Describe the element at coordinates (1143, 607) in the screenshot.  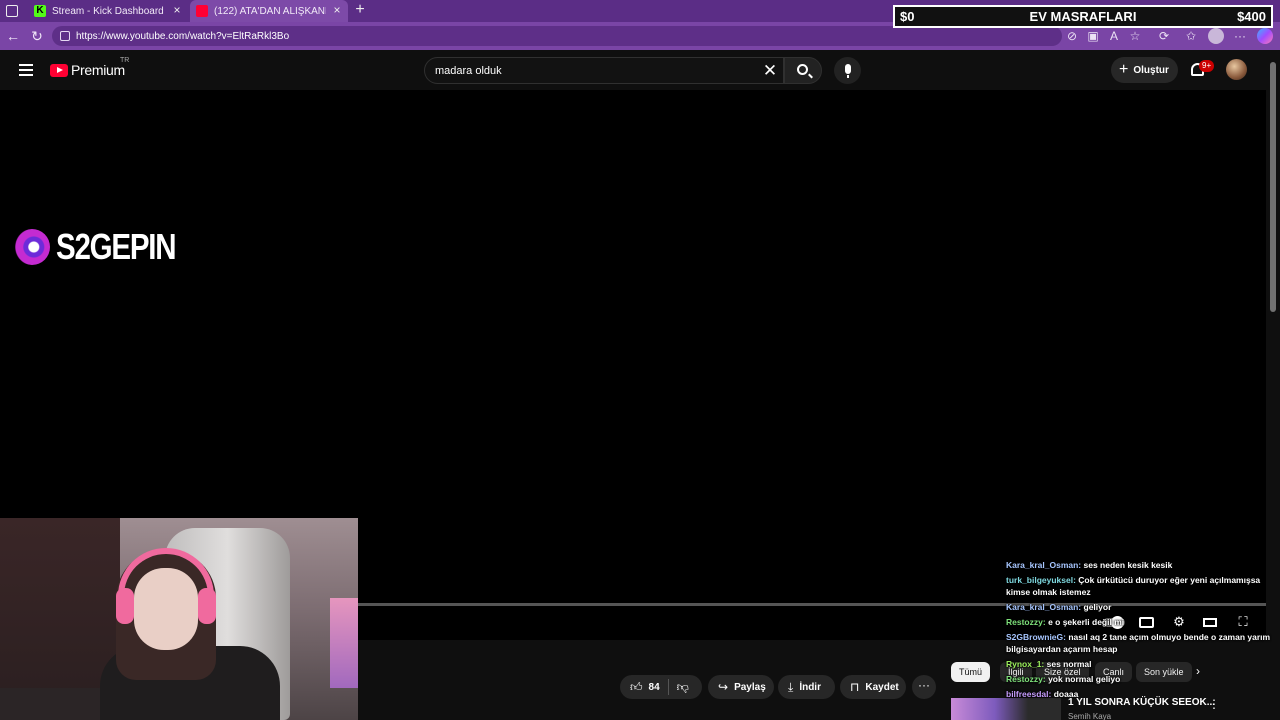
I see `chat-message: Kara_kral_Osman: geliyor` at that location.